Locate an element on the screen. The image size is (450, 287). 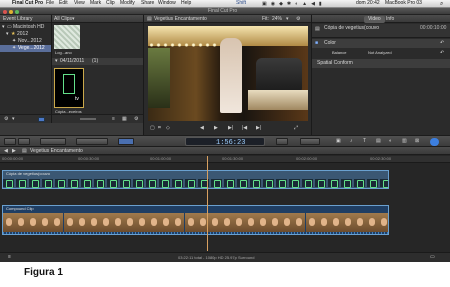
transform-icon: ▢ is located at coordinates (152, 128).